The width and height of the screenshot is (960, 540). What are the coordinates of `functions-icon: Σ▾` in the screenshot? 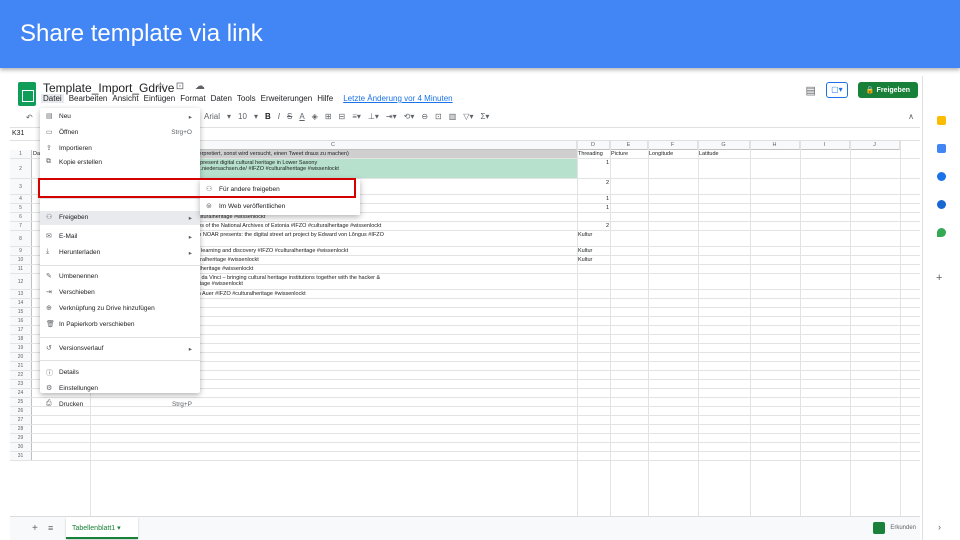 It's located at (484, 116).